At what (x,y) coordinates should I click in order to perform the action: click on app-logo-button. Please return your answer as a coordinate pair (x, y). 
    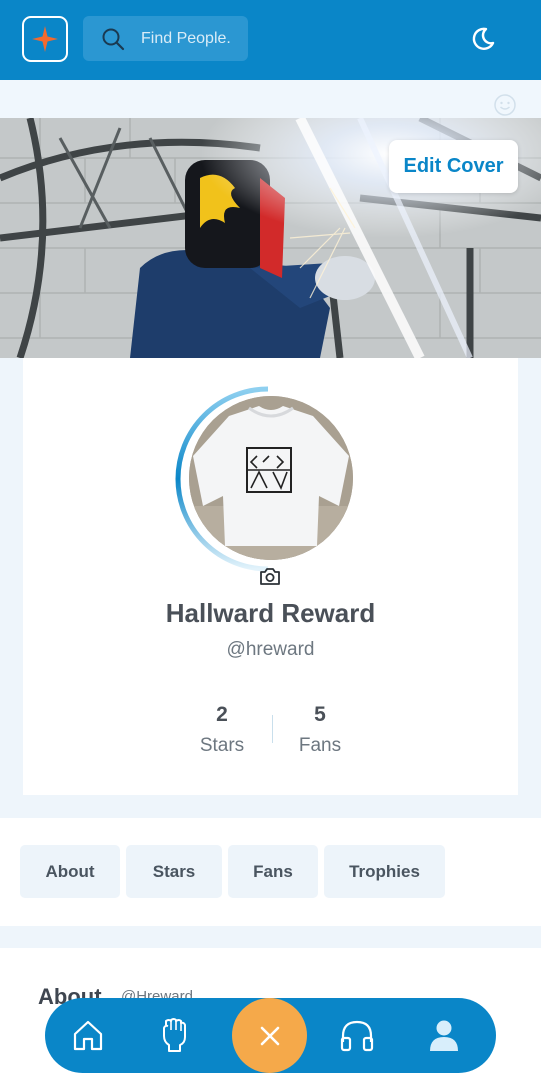
    Looking at the image, I should click on (45, 39).